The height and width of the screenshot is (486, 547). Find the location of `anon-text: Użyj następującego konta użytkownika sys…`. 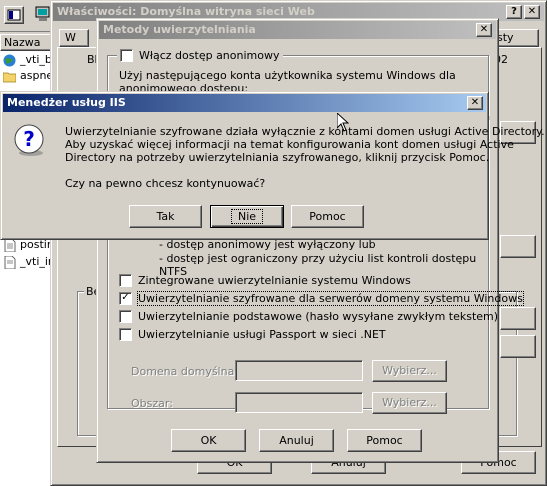

anon-text: Użyj następującego konta użytkownika sys… is located at coordinates (287, 75).